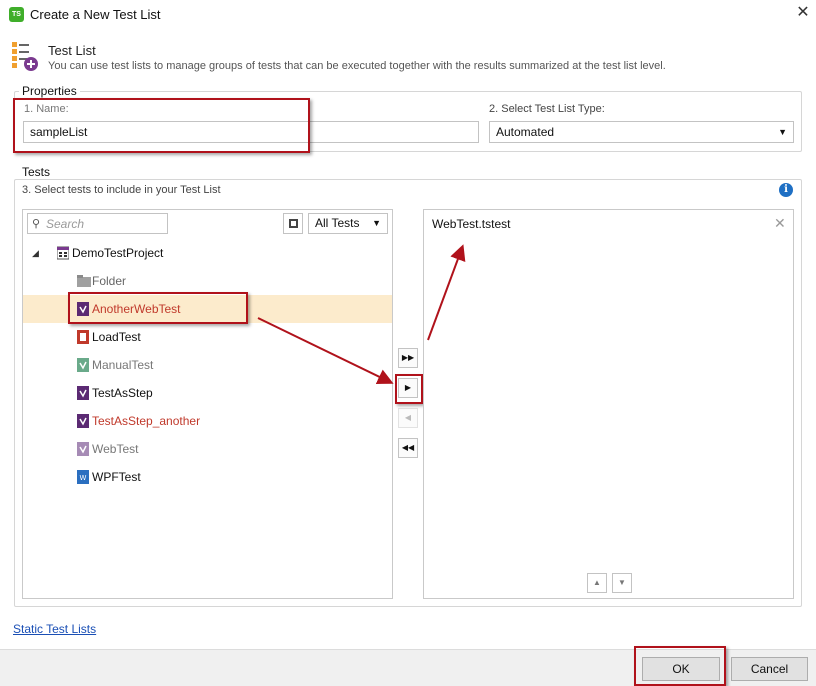 The width and height of the screenshot is (816, 686). Describe the element at coordinates (83, 365) in the screenshot. I see `manual-test-icon` at that location.